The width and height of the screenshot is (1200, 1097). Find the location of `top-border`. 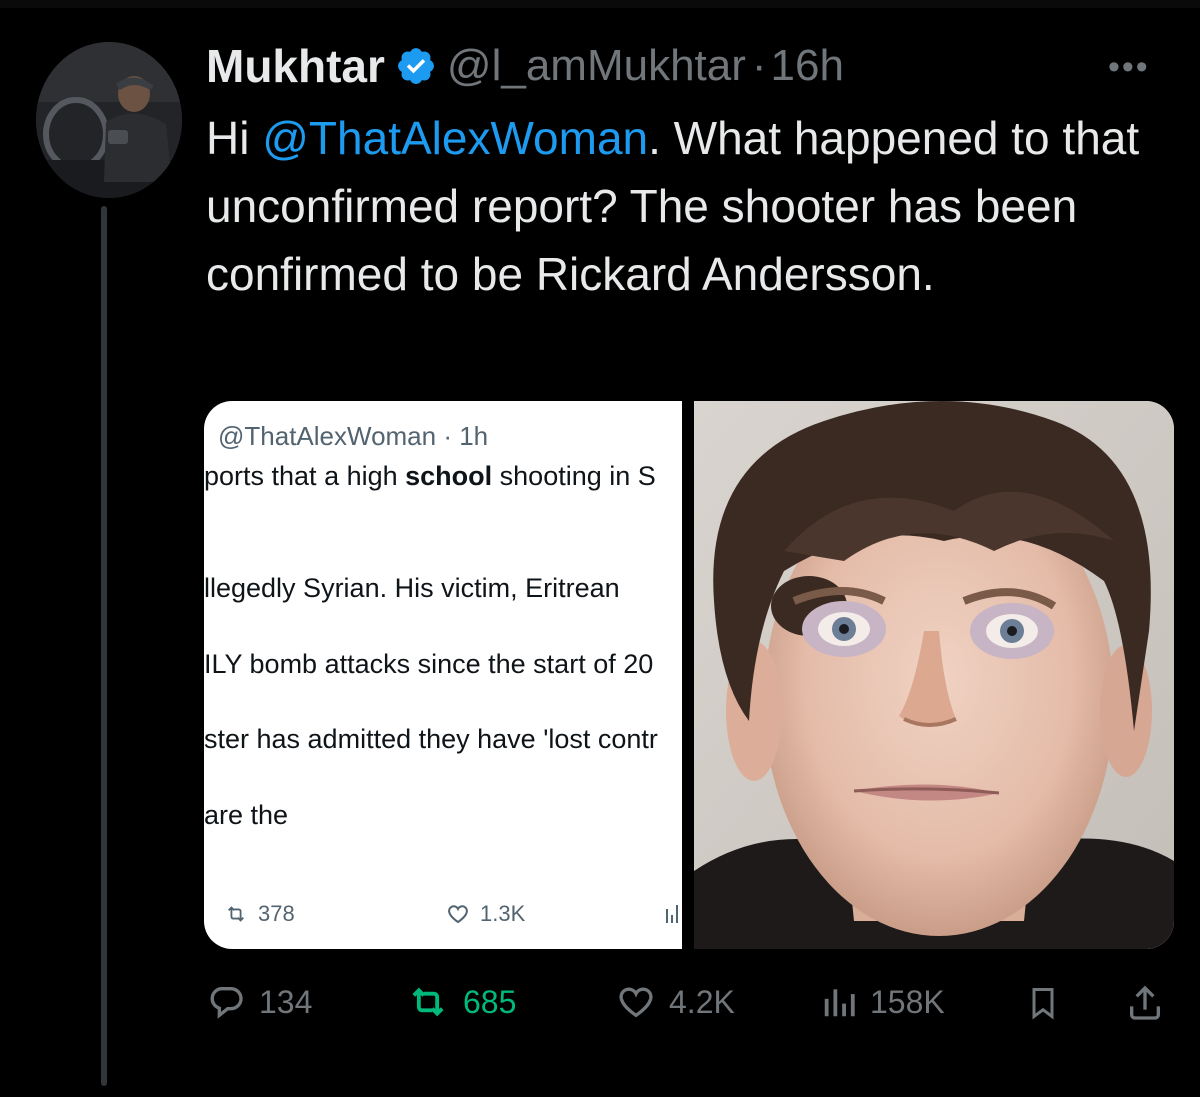

top-border is located at coordinates (600, 4).